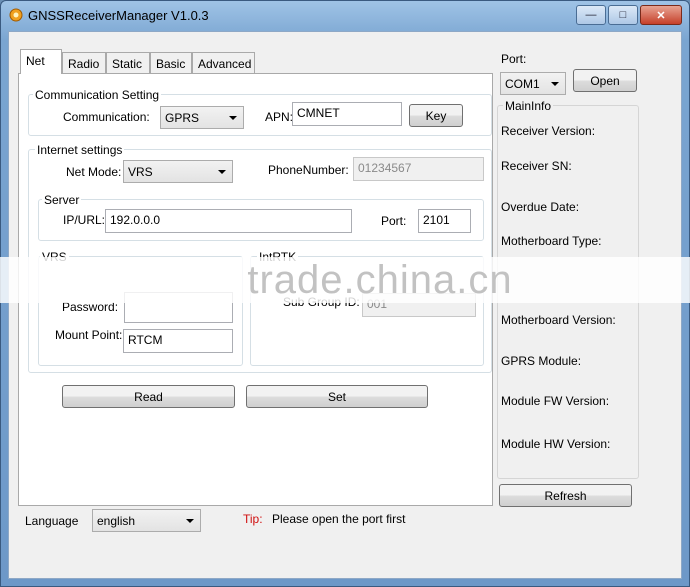 Image resolution: width=690 pixels, height=587 pixels. Describe the element at coordinates (555, 401) in the screenshot. I see `module-fw-version-label: Module FW Version:` at that location.